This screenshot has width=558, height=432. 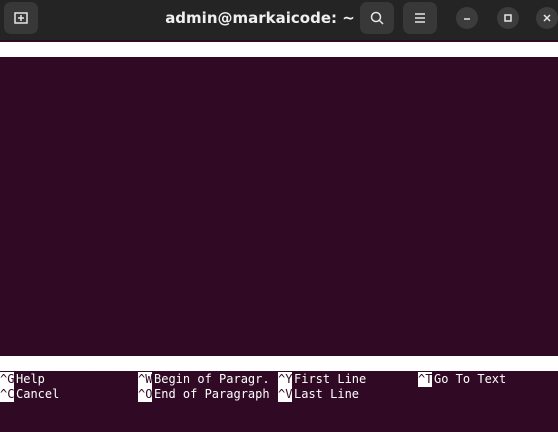 I want to click on shortcut-key: ^O, so click(x=145, y=394).